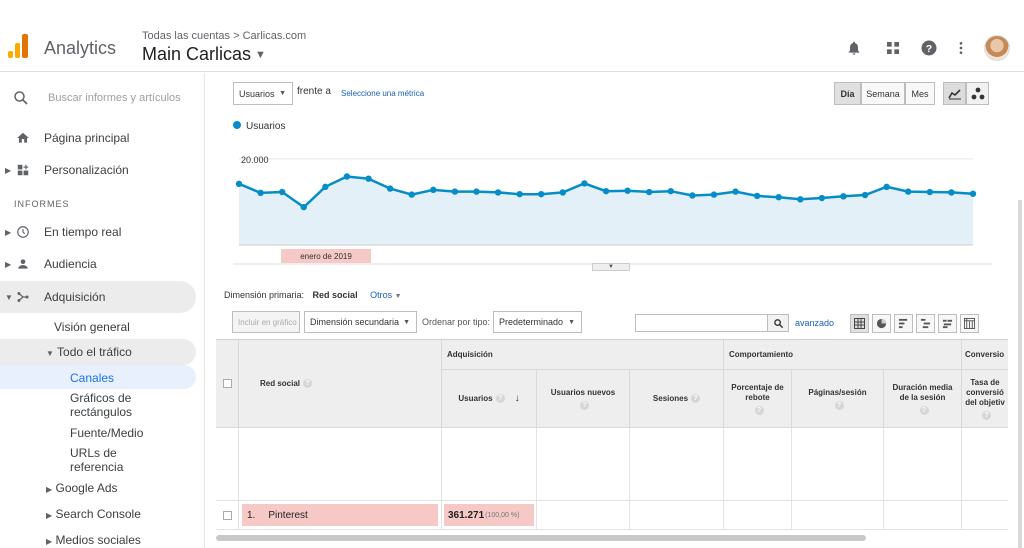 This screenshot has width=1024, height=548. Describe the element at coordinates (125, 405) in the screenshot. I see `sidebar-item-treemaps: Gráficos de rectángulos` at that location.